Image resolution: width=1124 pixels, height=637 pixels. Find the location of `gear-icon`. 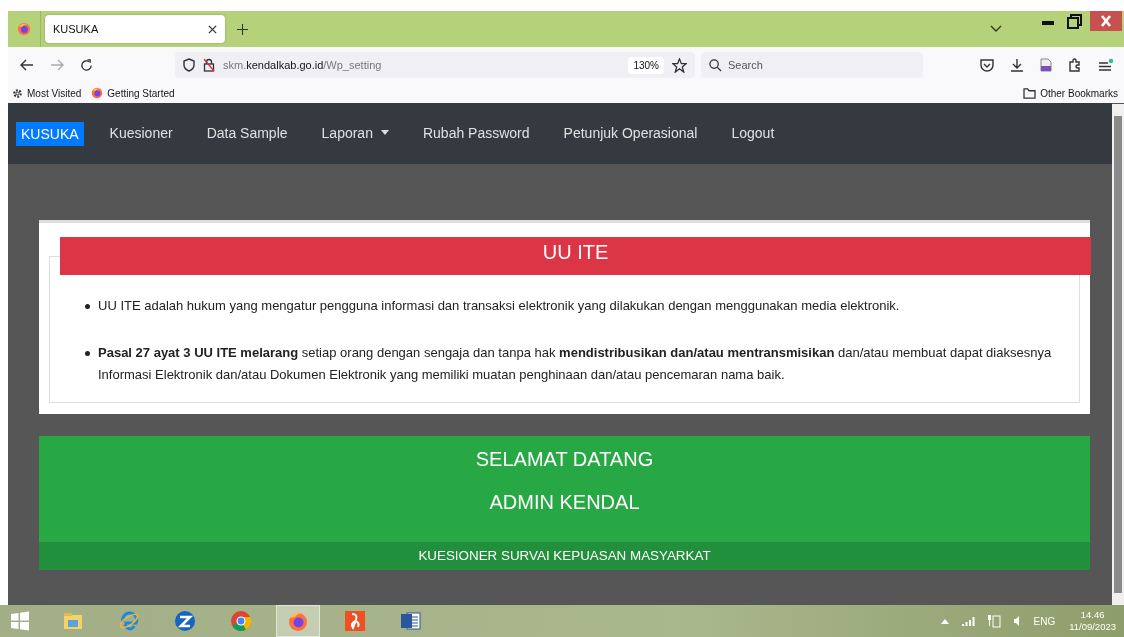

gear-icon is located at coordinates (17, 93).